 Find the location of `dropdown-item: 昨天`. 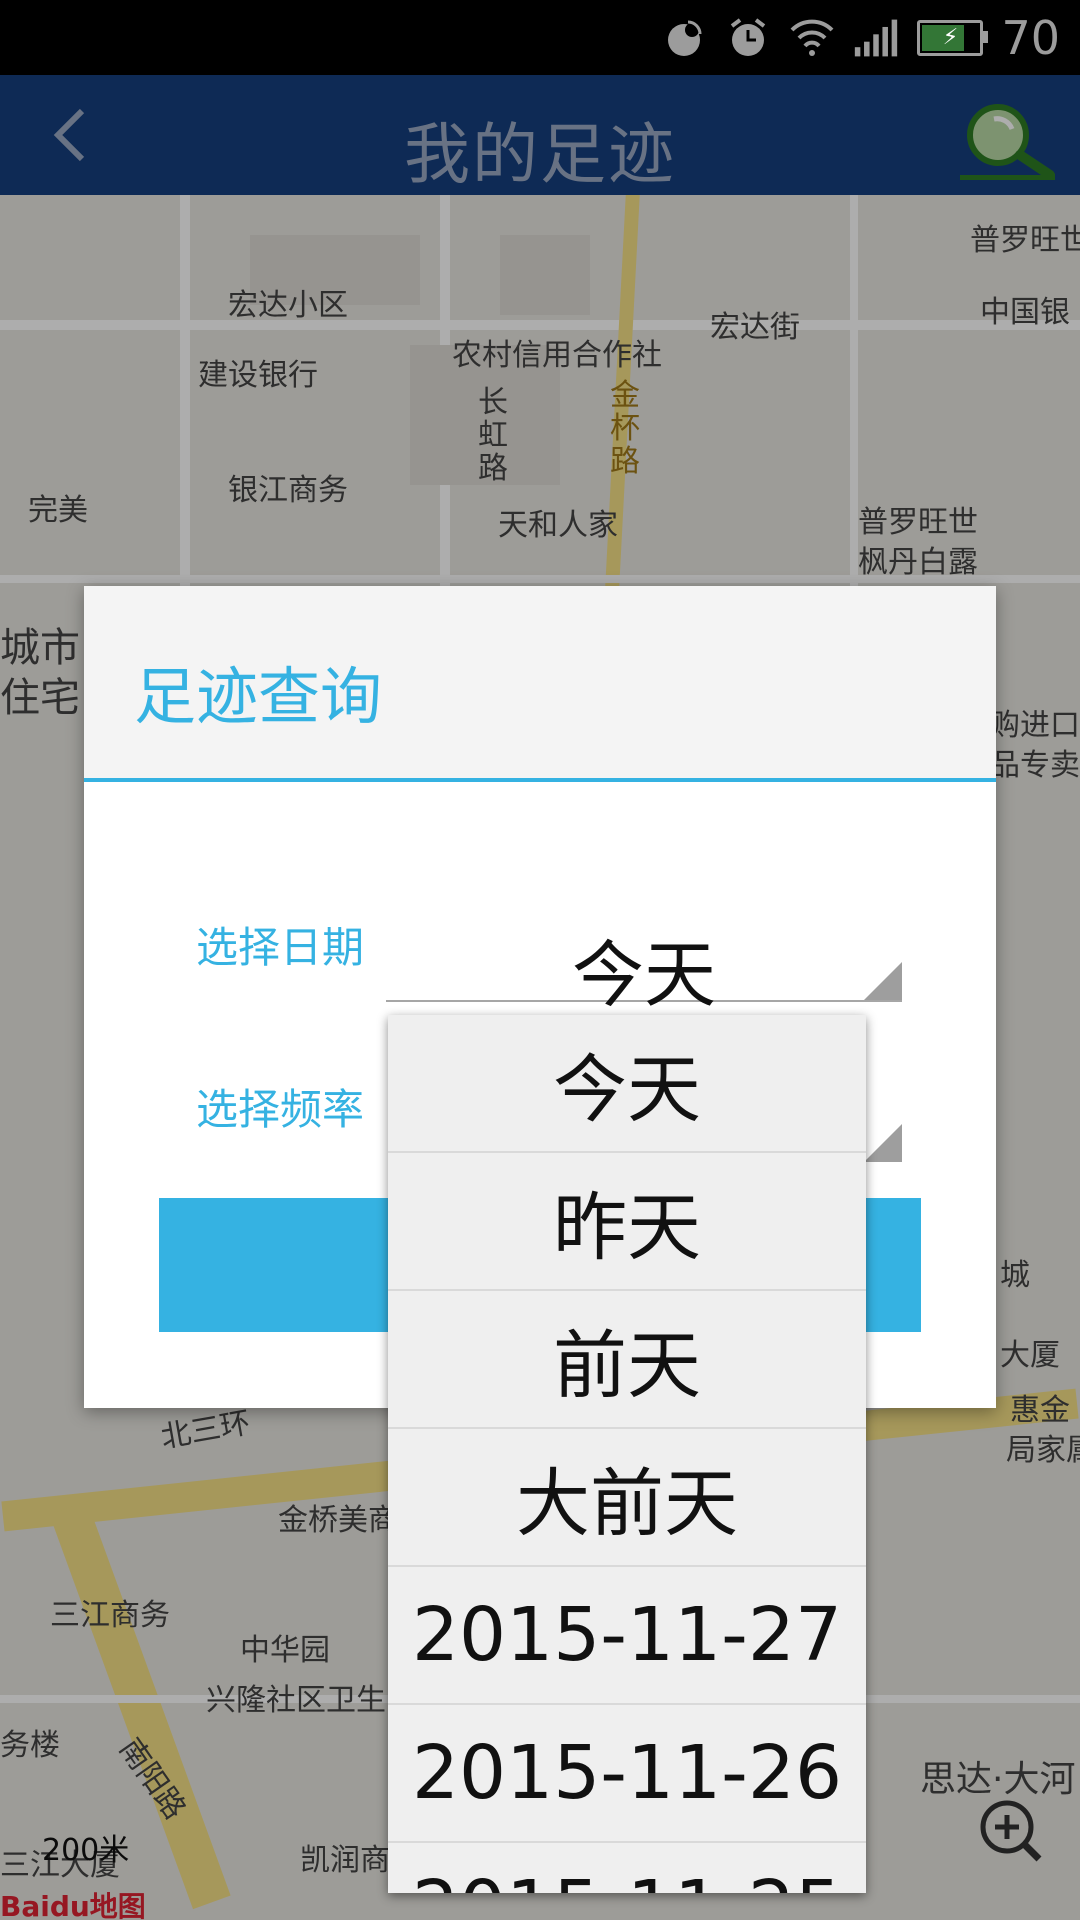

dropdown-item: 昨天 is located at coordinates (627, 1222).